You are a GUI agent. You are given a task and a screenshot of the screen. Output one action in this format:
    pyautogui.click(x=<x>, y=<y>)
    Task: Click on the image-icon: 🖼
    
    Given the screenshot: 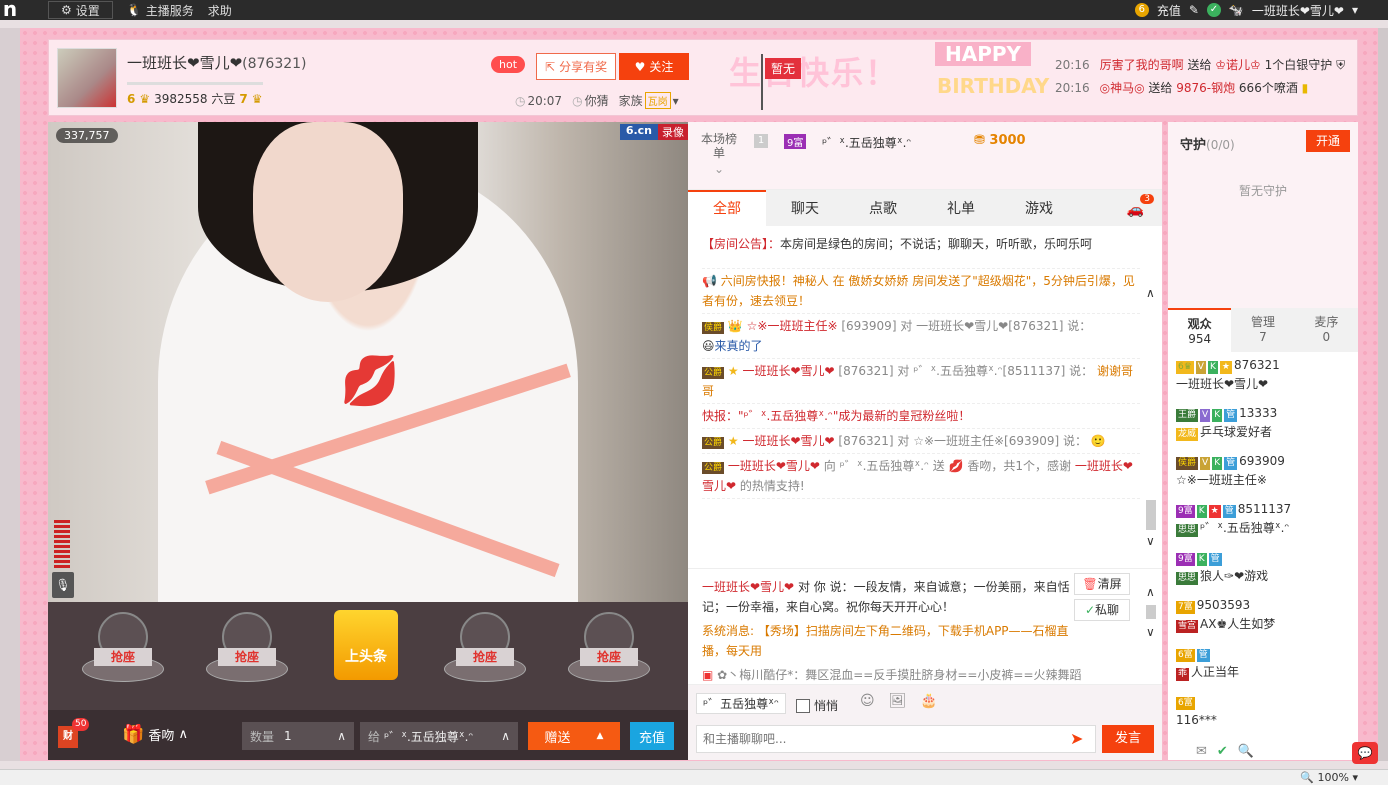 What is the action you would take?
    pyautogui.click(x=898, y=701)
    